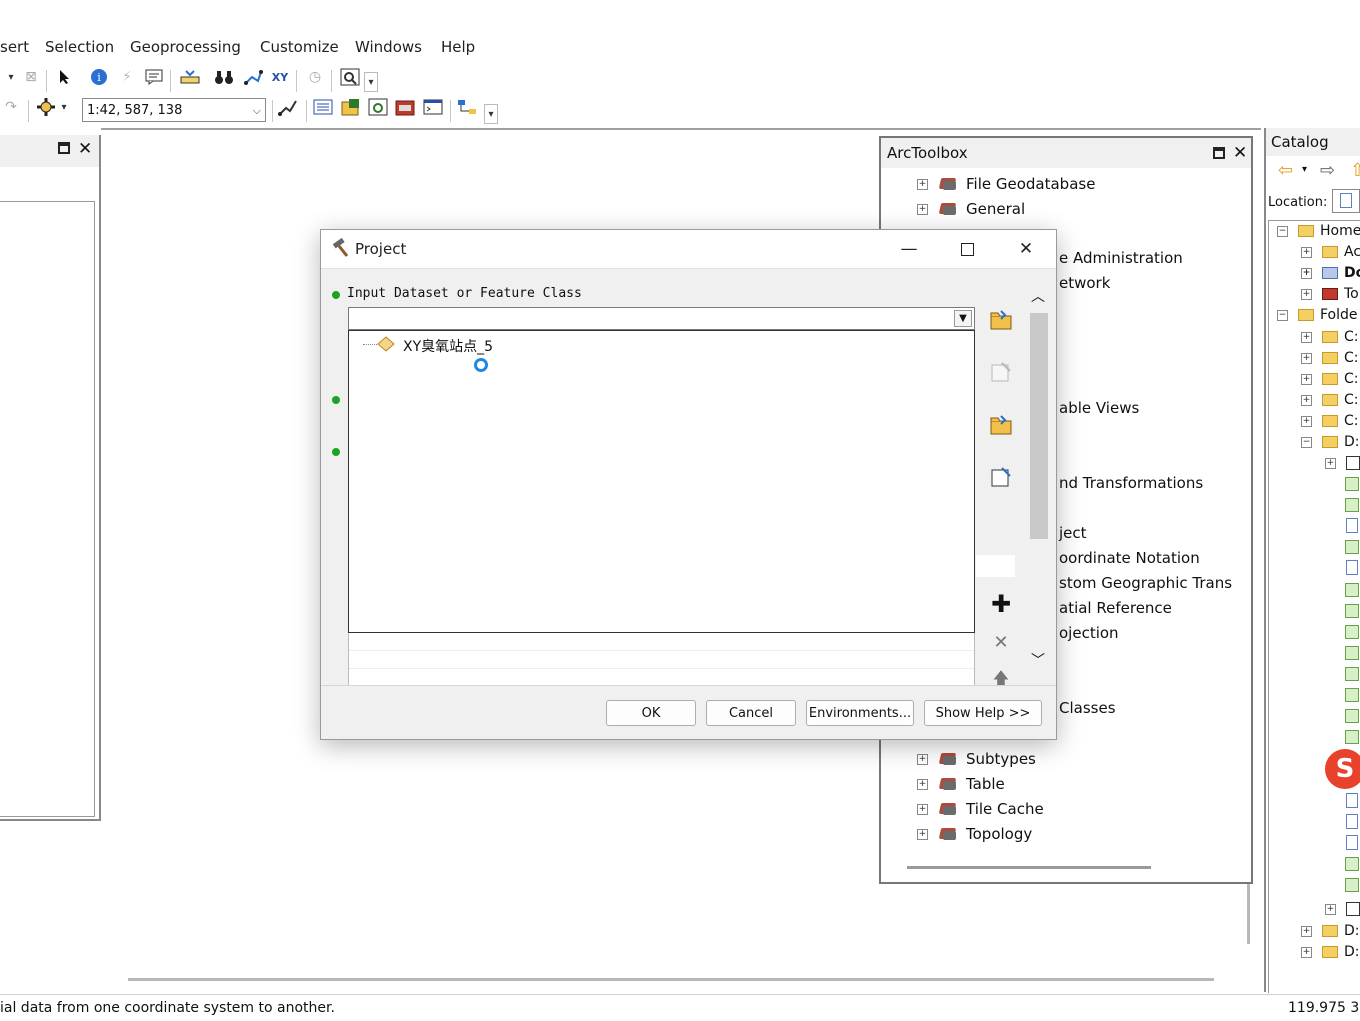 This screenshot has width=1360, height=1021. Describe the element at coordinates (974, 834) in the screenshot. I see `toolbox-topology: + Topology` at that location.